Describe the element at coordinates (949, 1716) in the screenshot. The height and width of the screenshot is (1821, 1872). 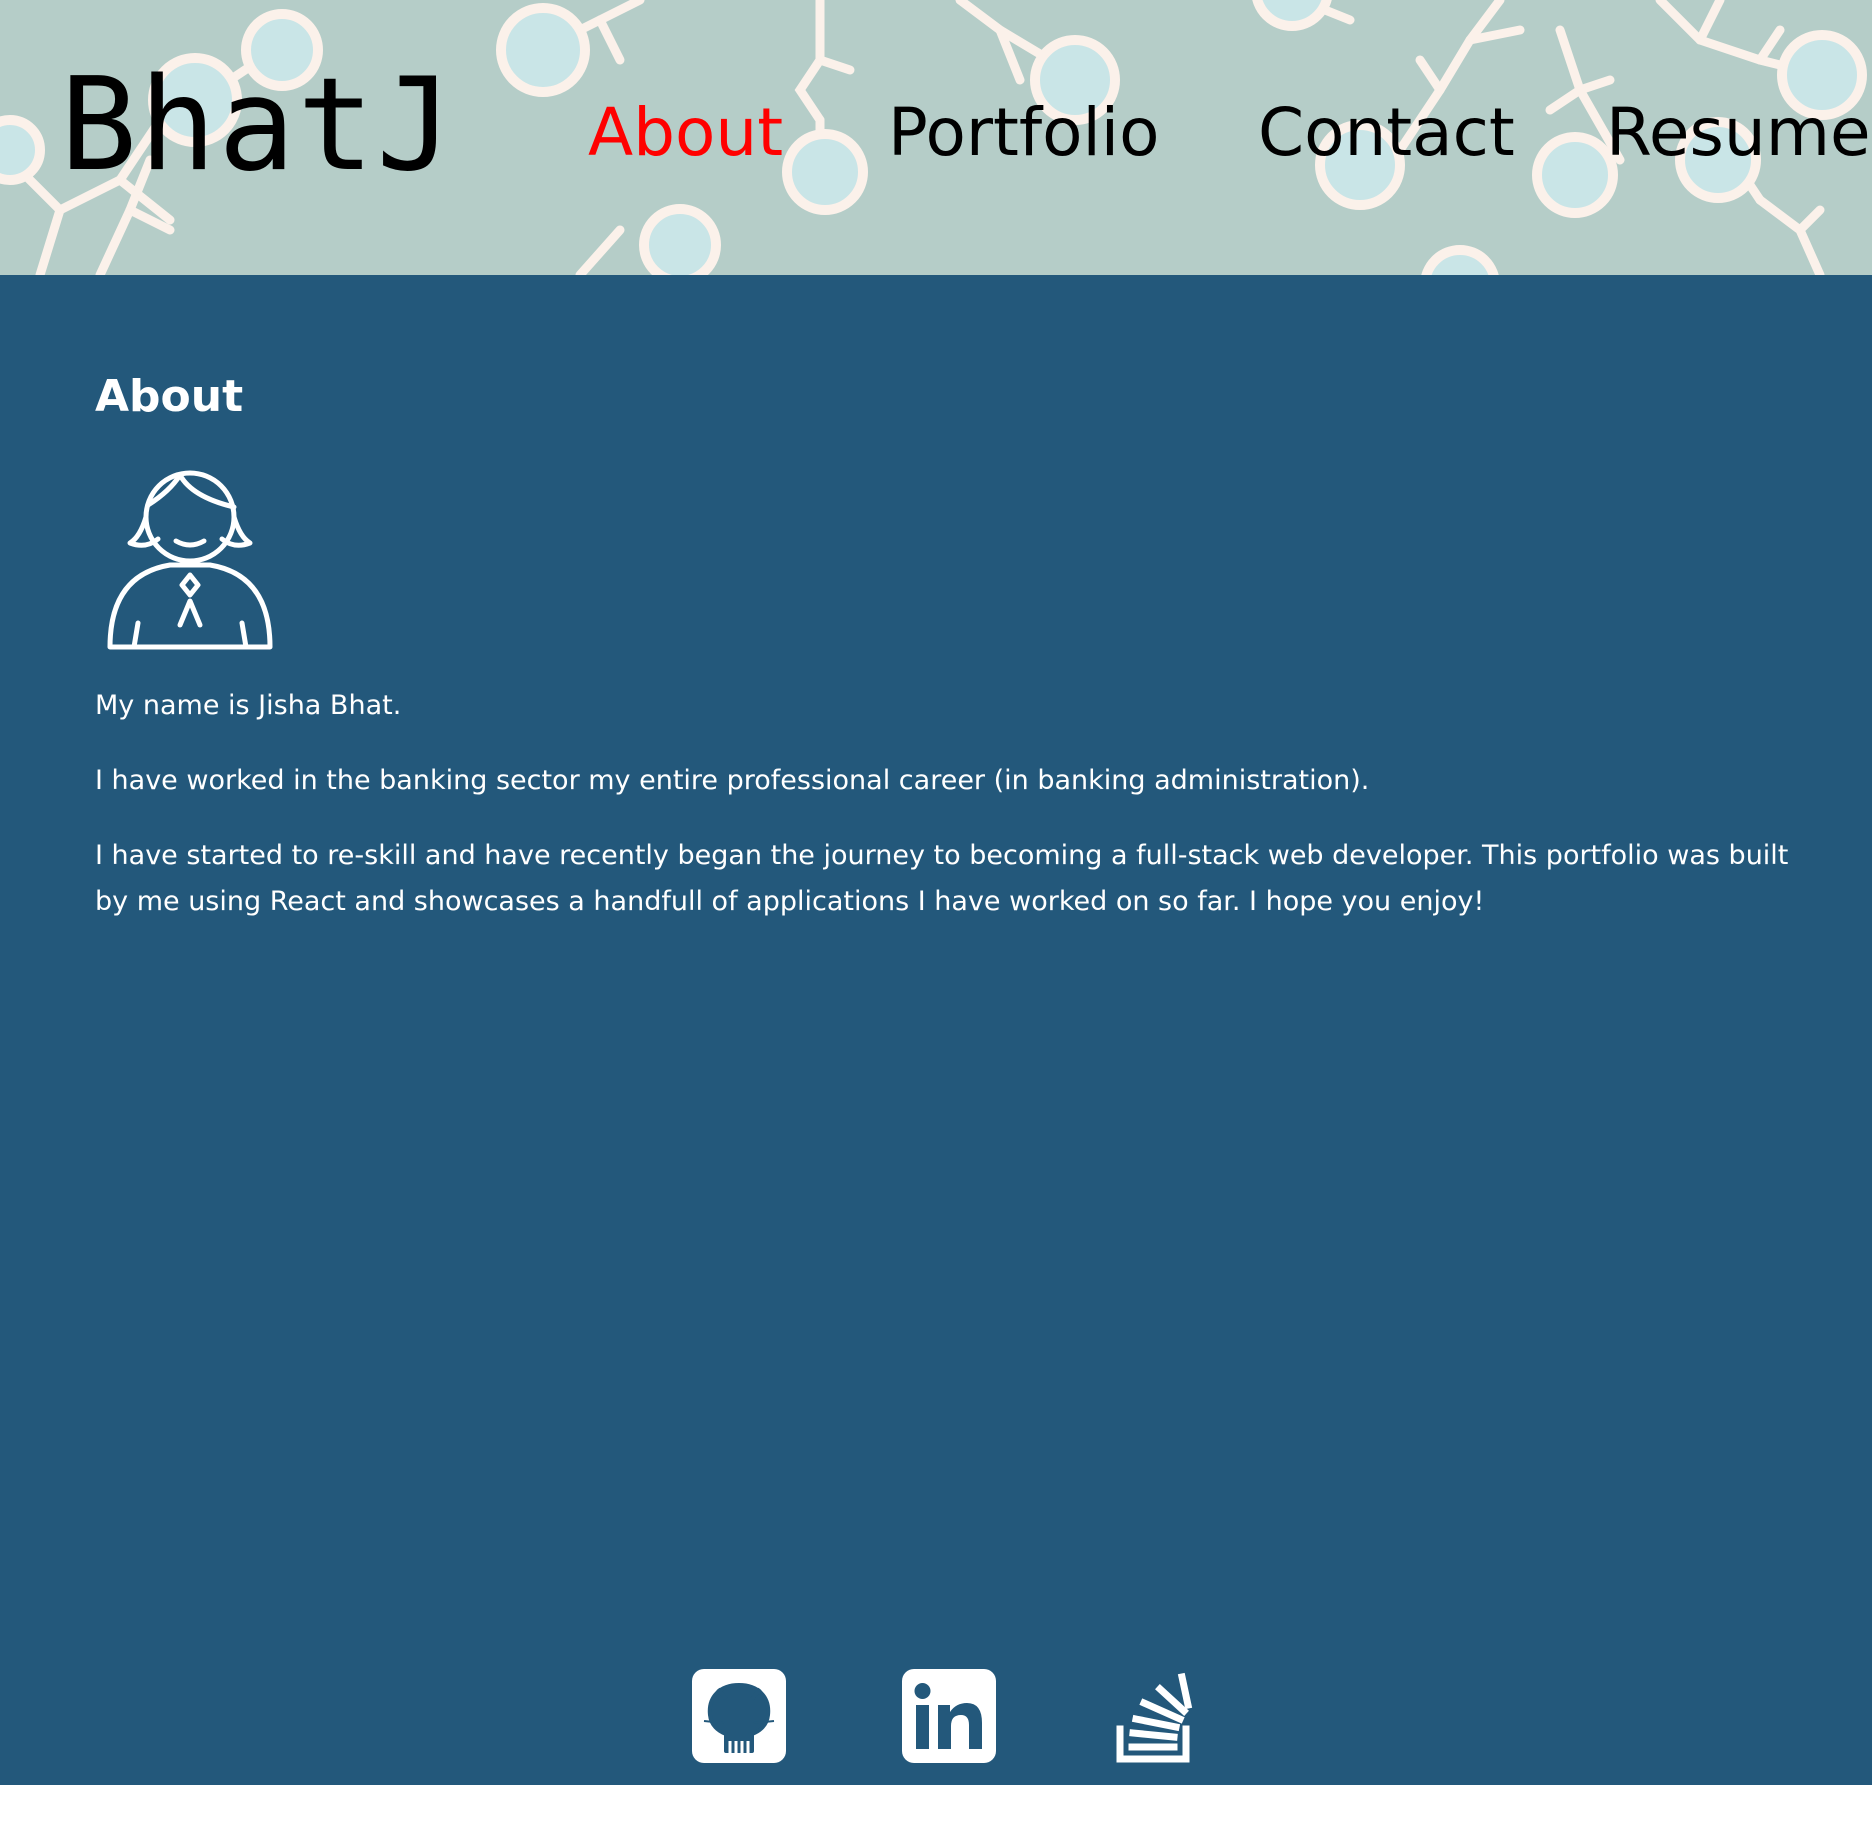
I see `linkedin-icon` at that location.